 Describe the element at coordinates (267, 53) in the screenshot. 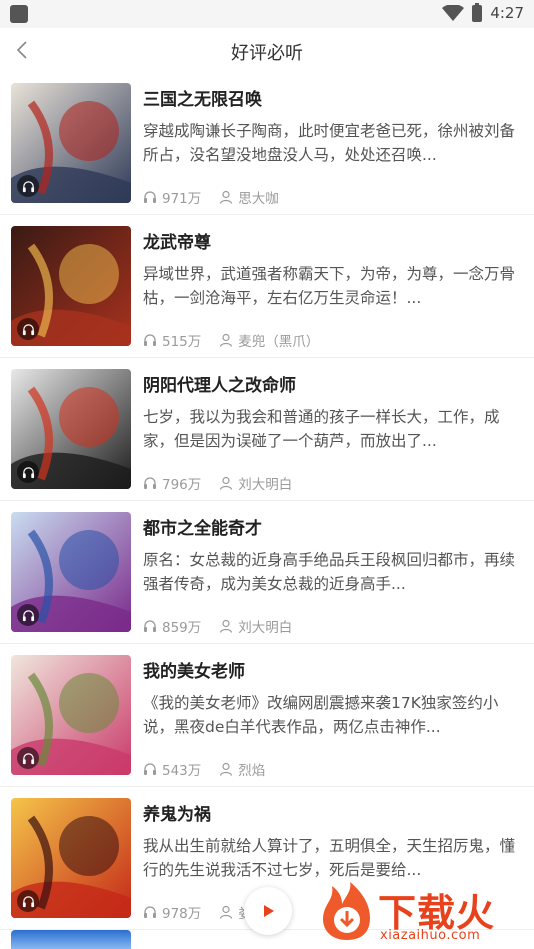

I see `page-title: 好评必听` at that location.